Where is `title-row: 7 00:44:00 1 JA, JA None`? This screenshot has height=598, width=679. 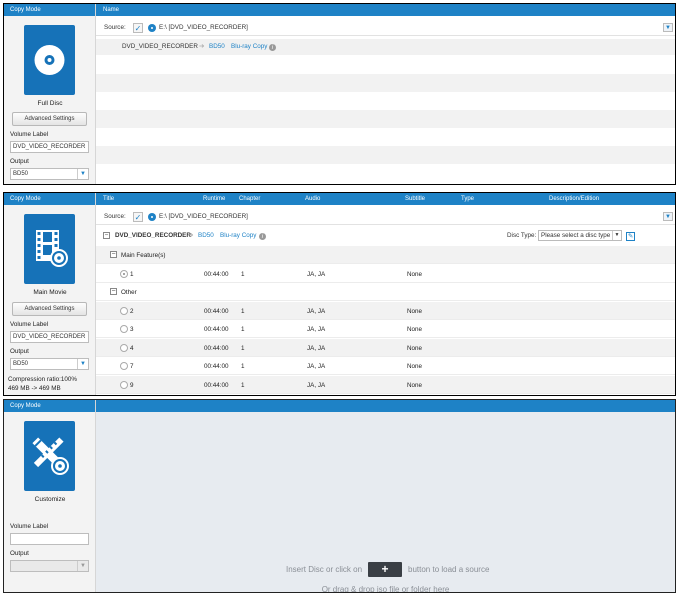
title-row: 7 00:44:00 1 JA, JA None is located at coordinates (385, 366).